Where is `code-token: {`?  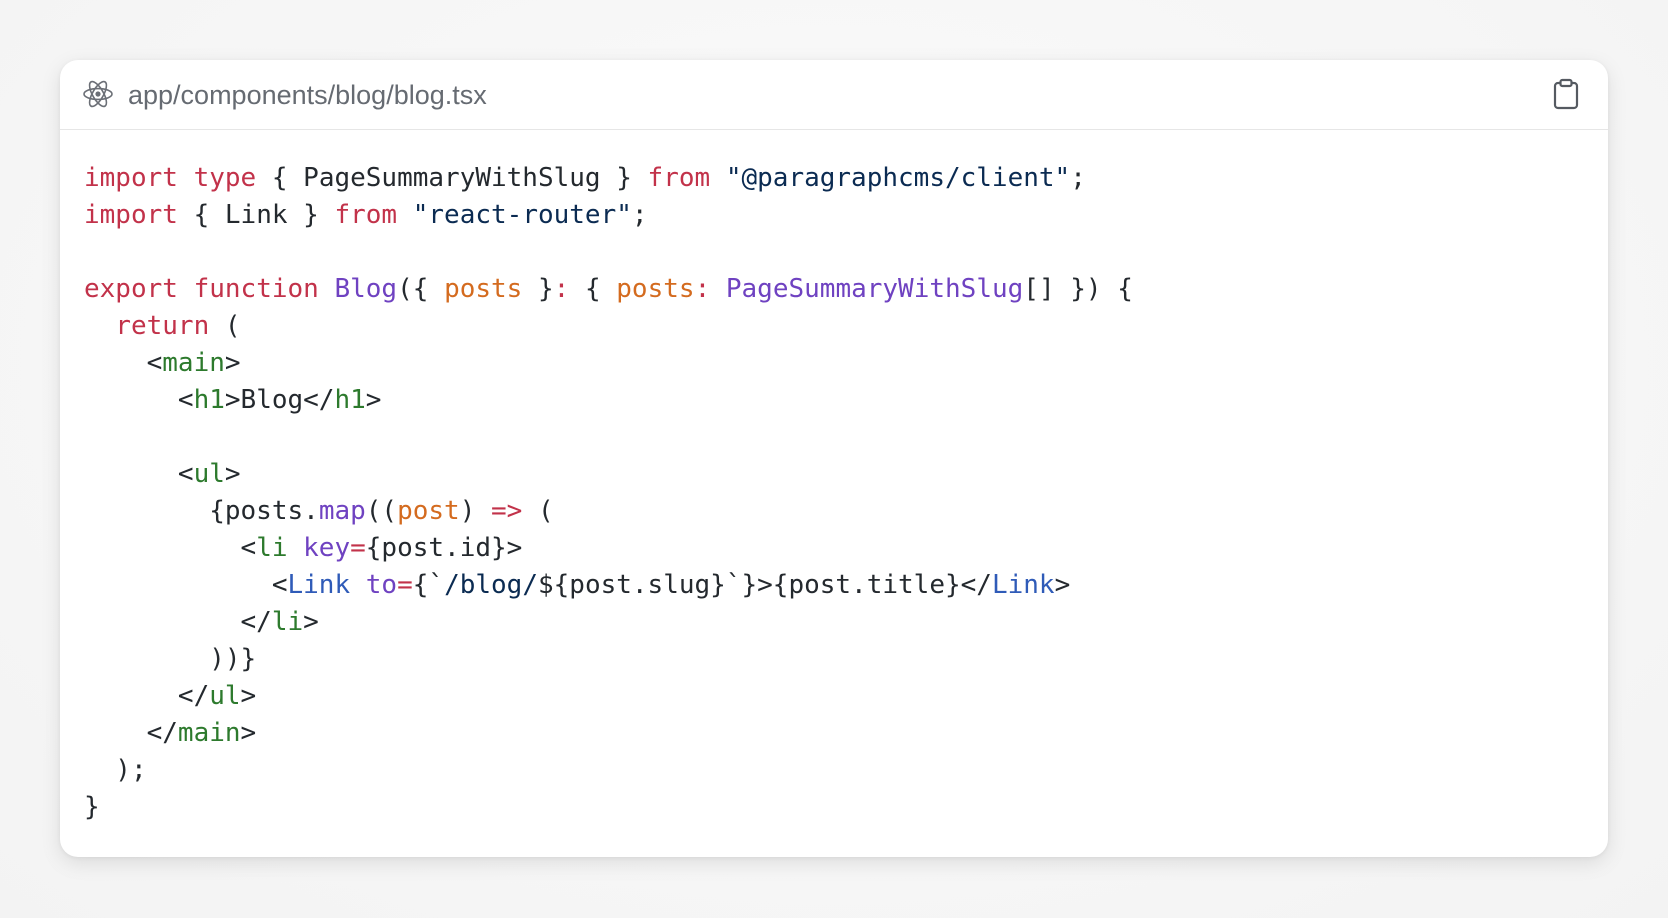 code-token: { is located at coordinates (593, 289).